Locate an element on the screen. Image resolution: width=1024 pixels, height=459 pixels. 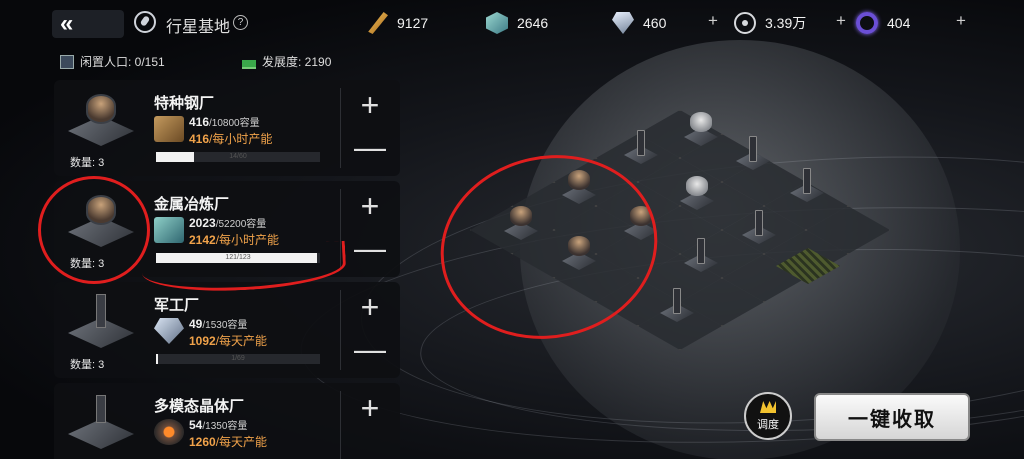
metal-cube-icon is located at coordinates (169, 230).